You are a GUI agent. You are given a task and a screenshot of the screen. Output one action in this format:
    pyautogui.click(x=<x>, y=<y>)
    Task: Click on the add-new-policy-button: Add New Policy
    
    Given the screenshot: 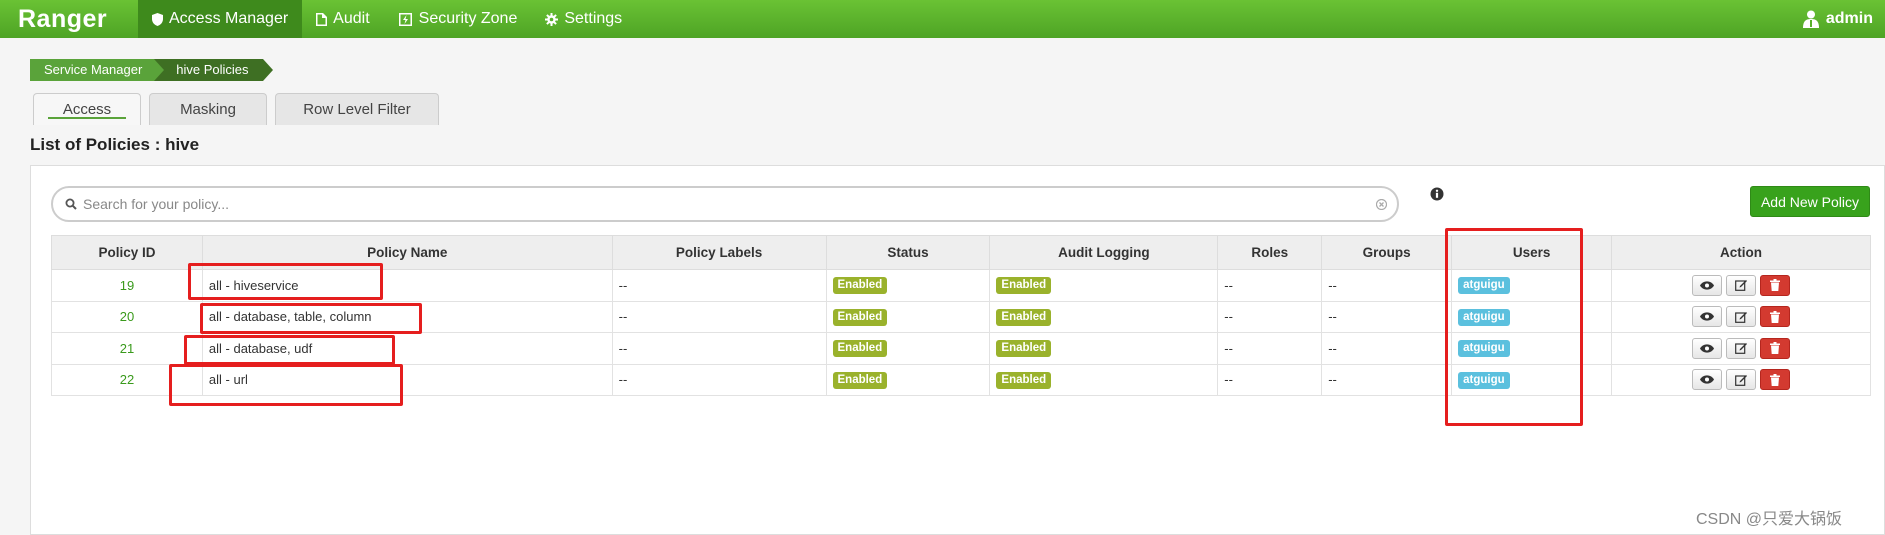 What is the action you would take?
    pyautogui.click(x=1810, y=201)
    